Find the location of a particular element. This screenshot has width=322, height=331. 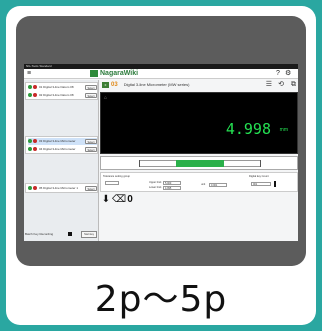

unit-label: unit is located at coordinates (203, 184).